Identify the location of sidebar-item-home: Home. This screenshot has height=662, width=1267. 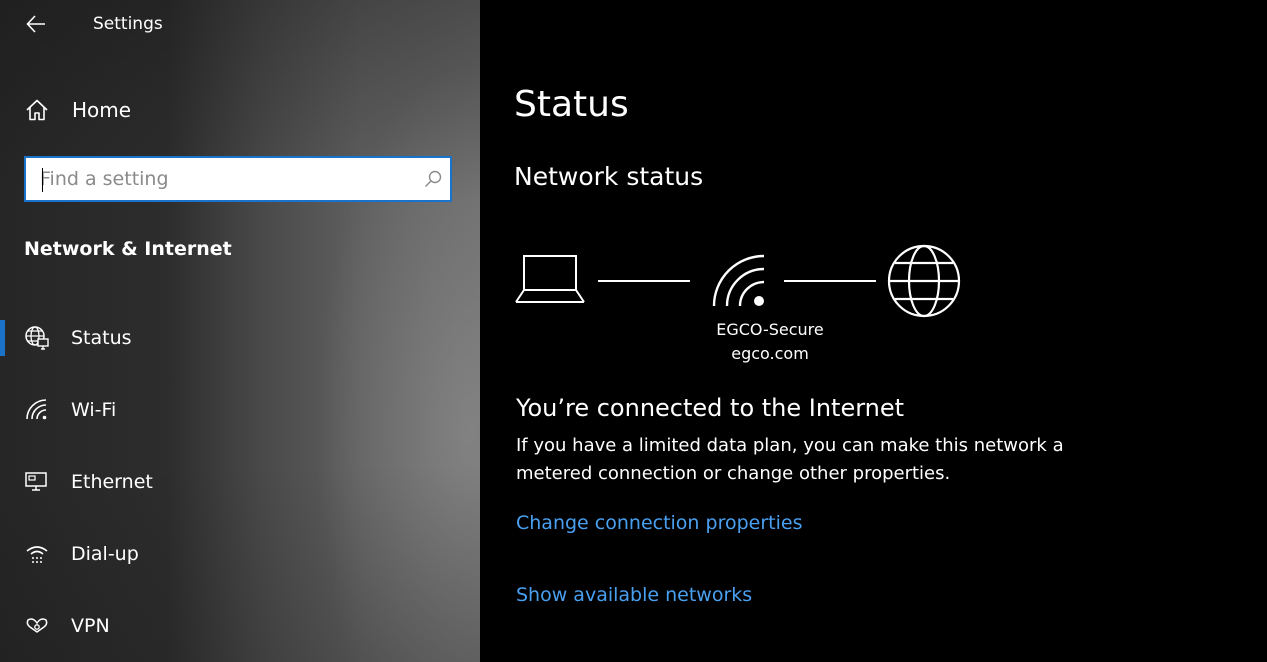
(234, 110).